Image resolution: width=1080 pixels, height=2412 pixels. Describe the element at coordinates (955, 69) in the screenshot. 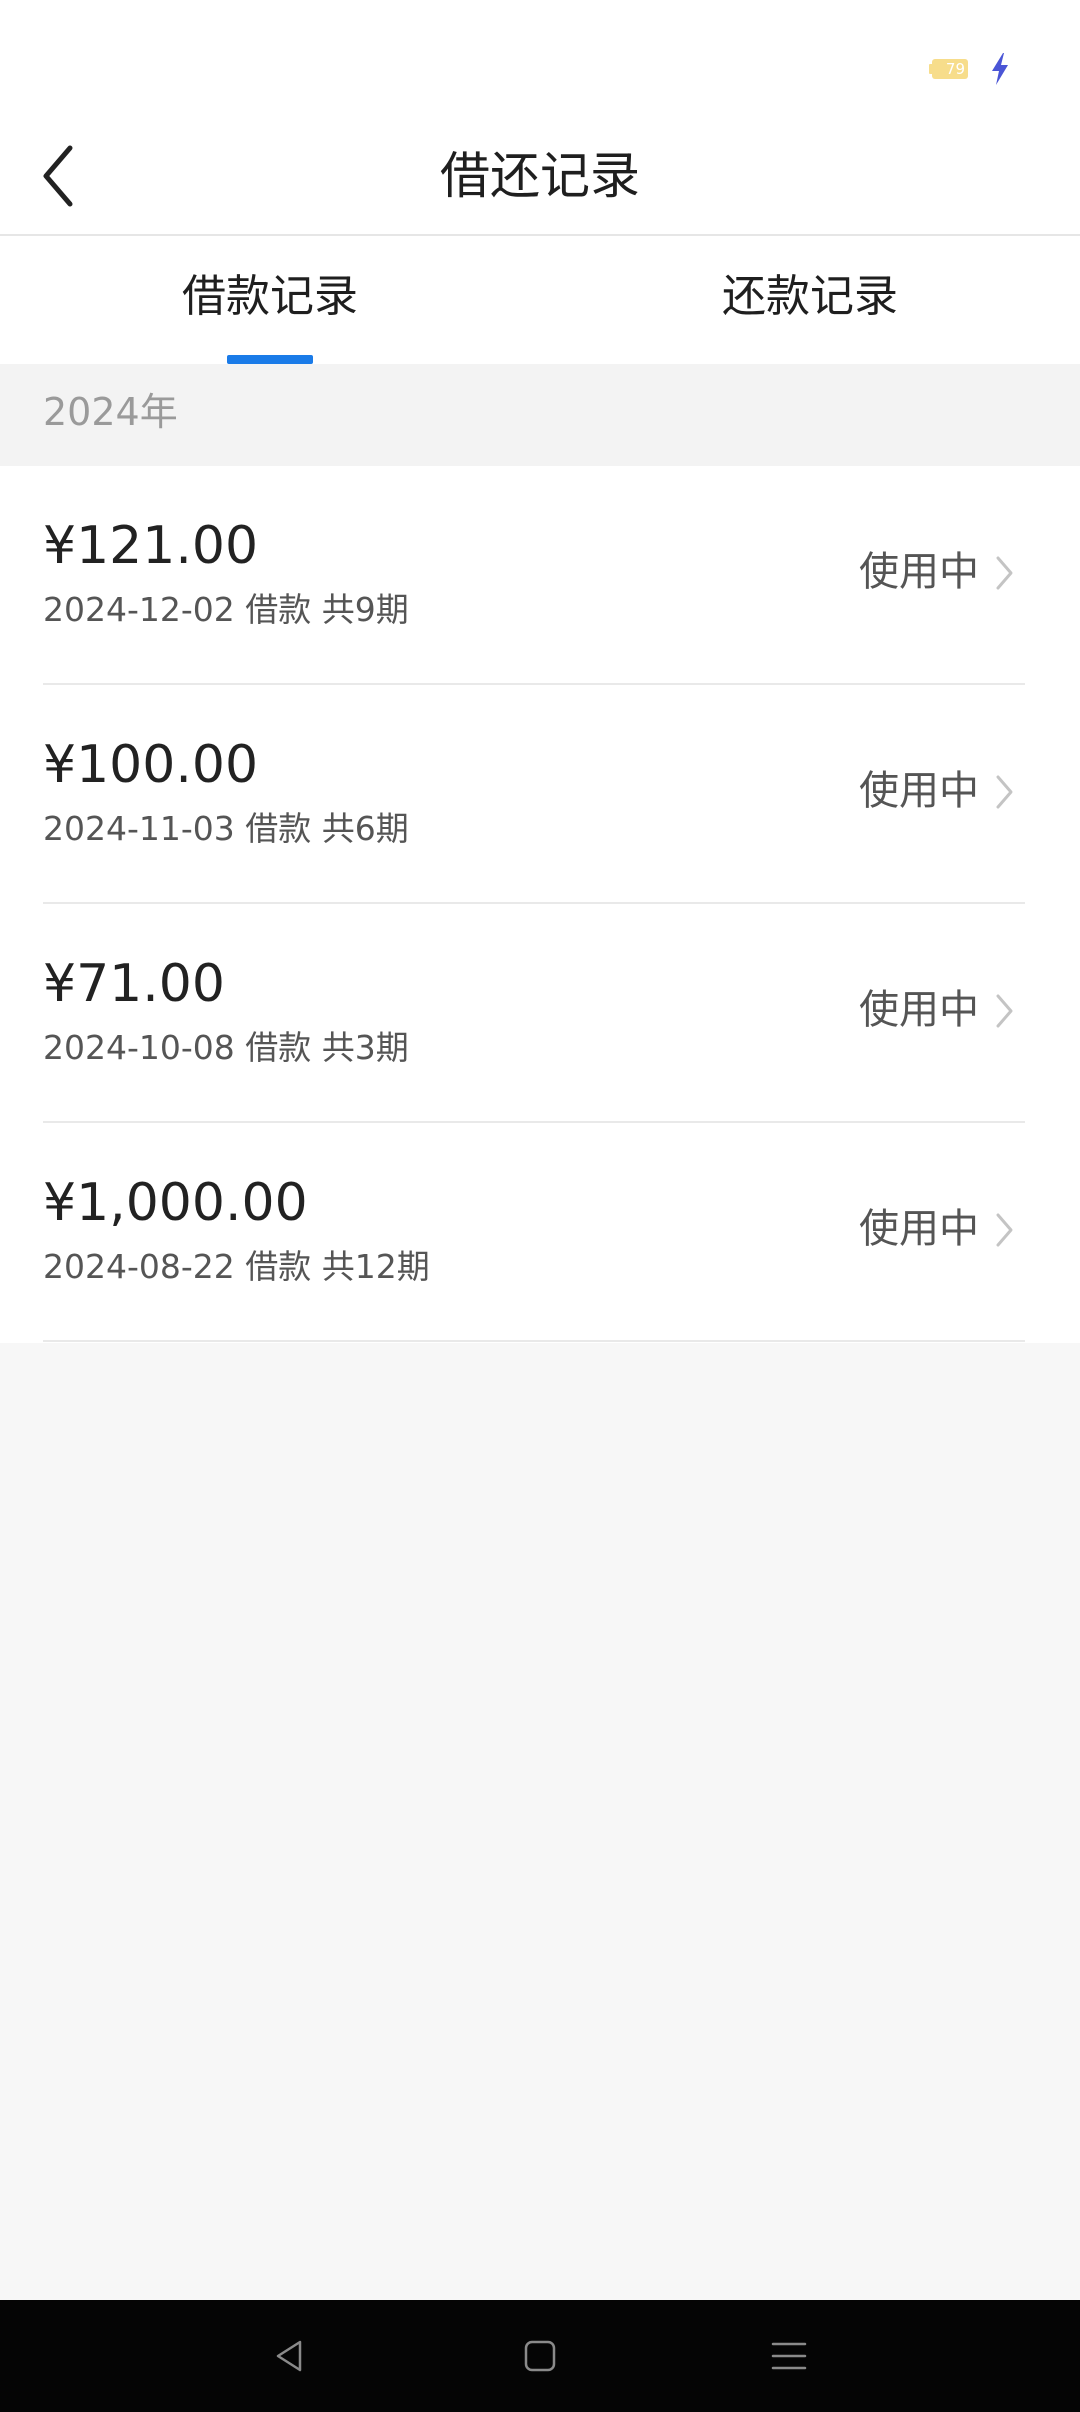

I see `battery-level: 79` at that location.